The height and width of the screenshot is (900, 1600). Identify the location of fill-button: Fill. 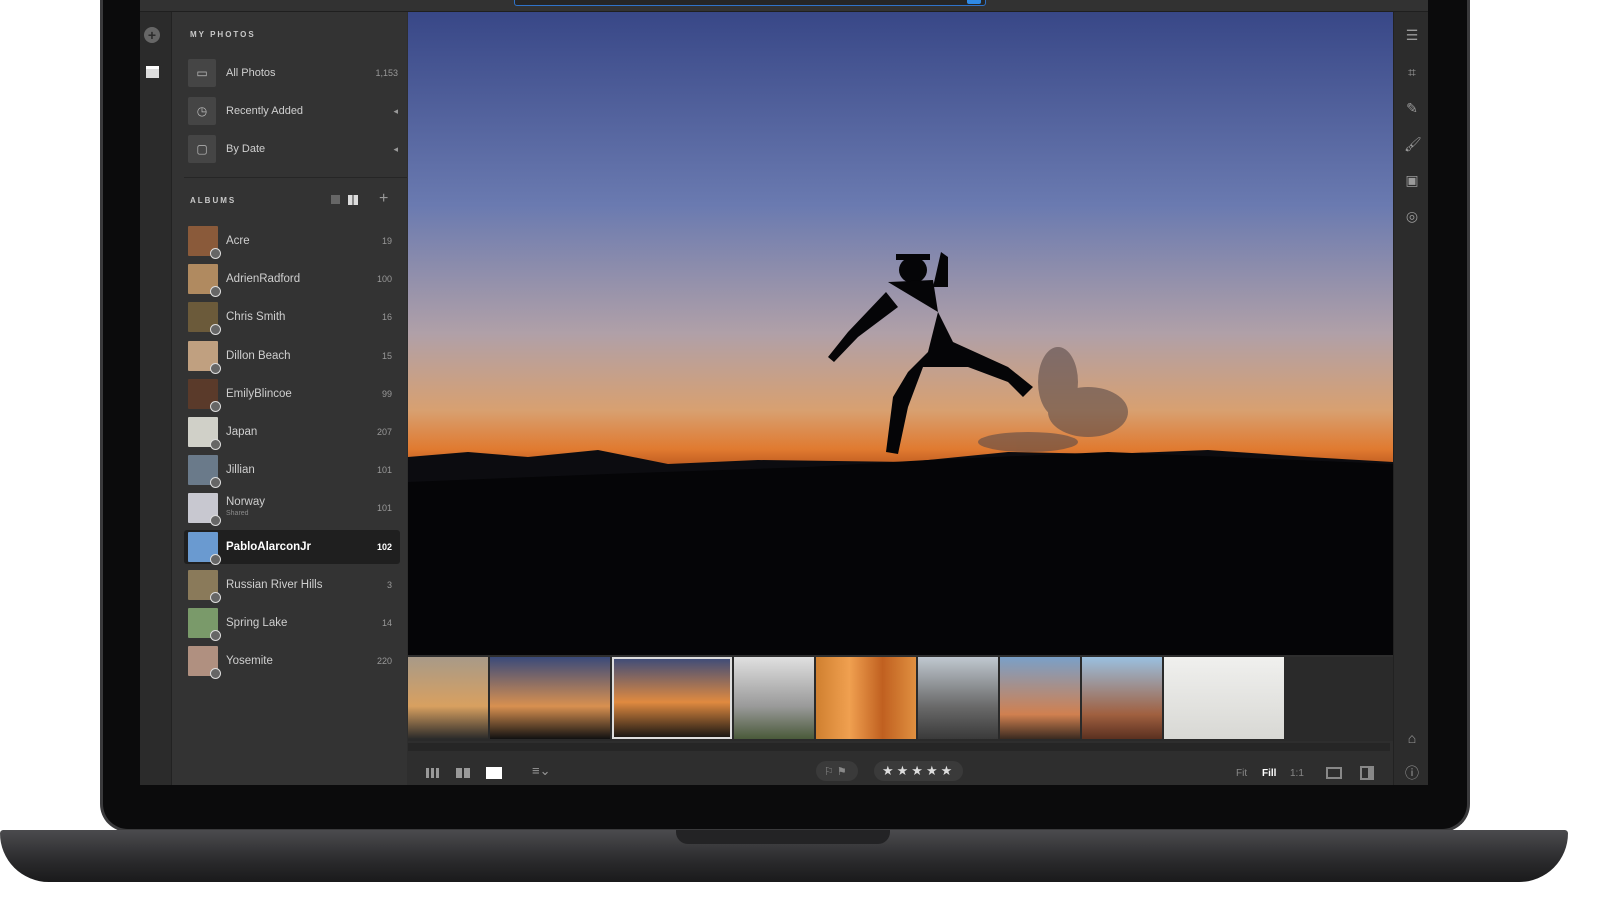
(1269, 773).